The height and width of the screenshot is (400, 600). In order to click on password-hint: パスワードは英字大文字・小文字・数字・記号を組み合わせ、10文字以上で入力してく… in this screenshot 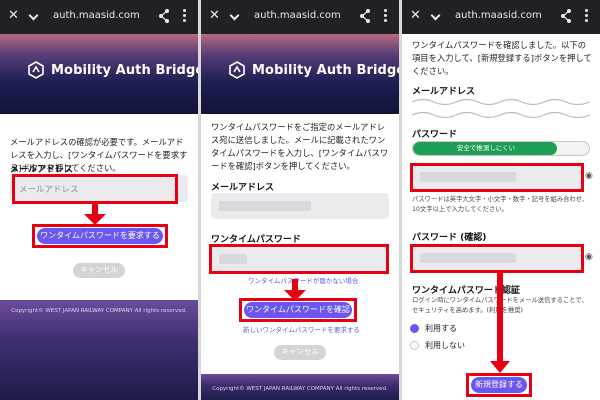, I will do `click(500, 204)`.